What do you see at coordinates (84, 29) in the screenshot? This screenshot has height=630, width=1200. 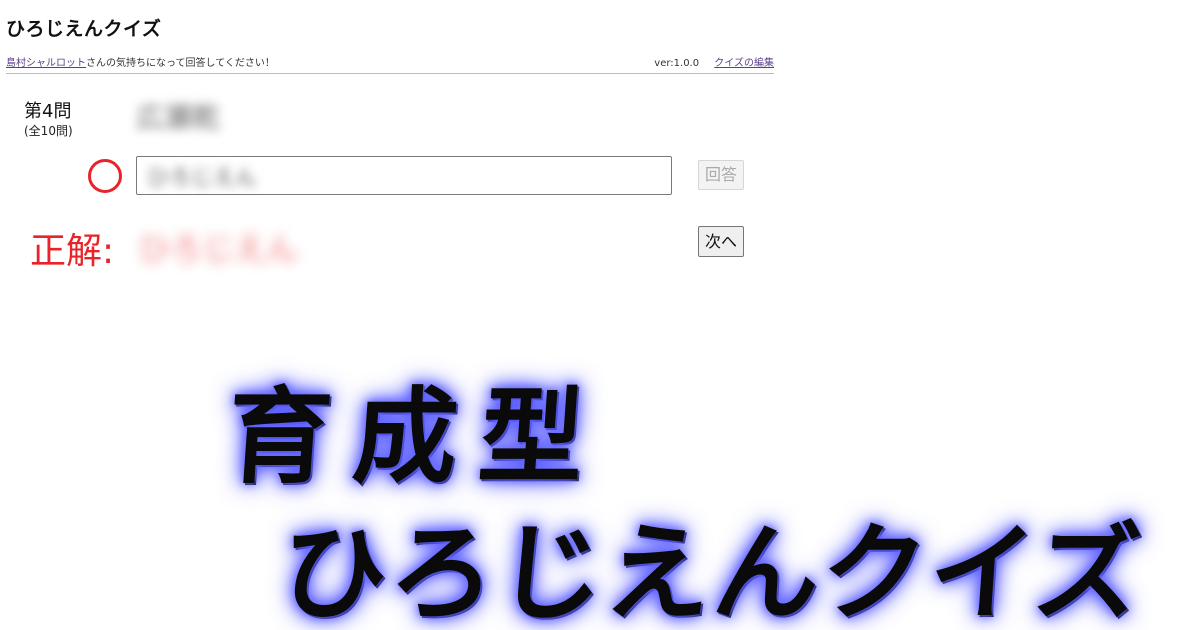 I see `app-title: ひろじえんクイズ` at bounding box center [84, 29].